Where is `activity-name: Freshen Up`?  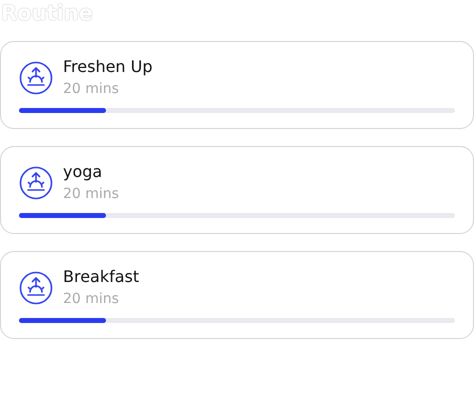
activity-name: Freshen Up is located at coordinates (108, 67).